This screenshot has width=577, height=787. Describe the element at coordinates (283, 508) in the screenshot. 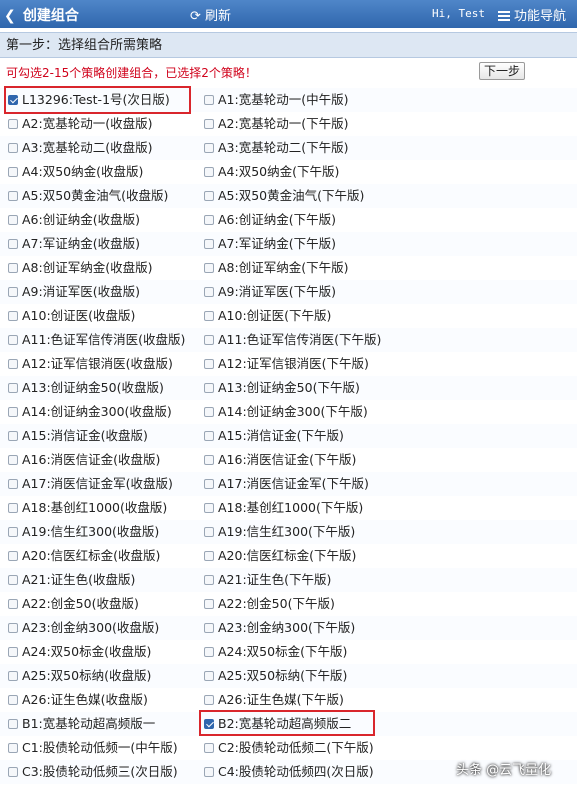

I see `strategy-option: A18:基创红1000(下午版)` at that location.